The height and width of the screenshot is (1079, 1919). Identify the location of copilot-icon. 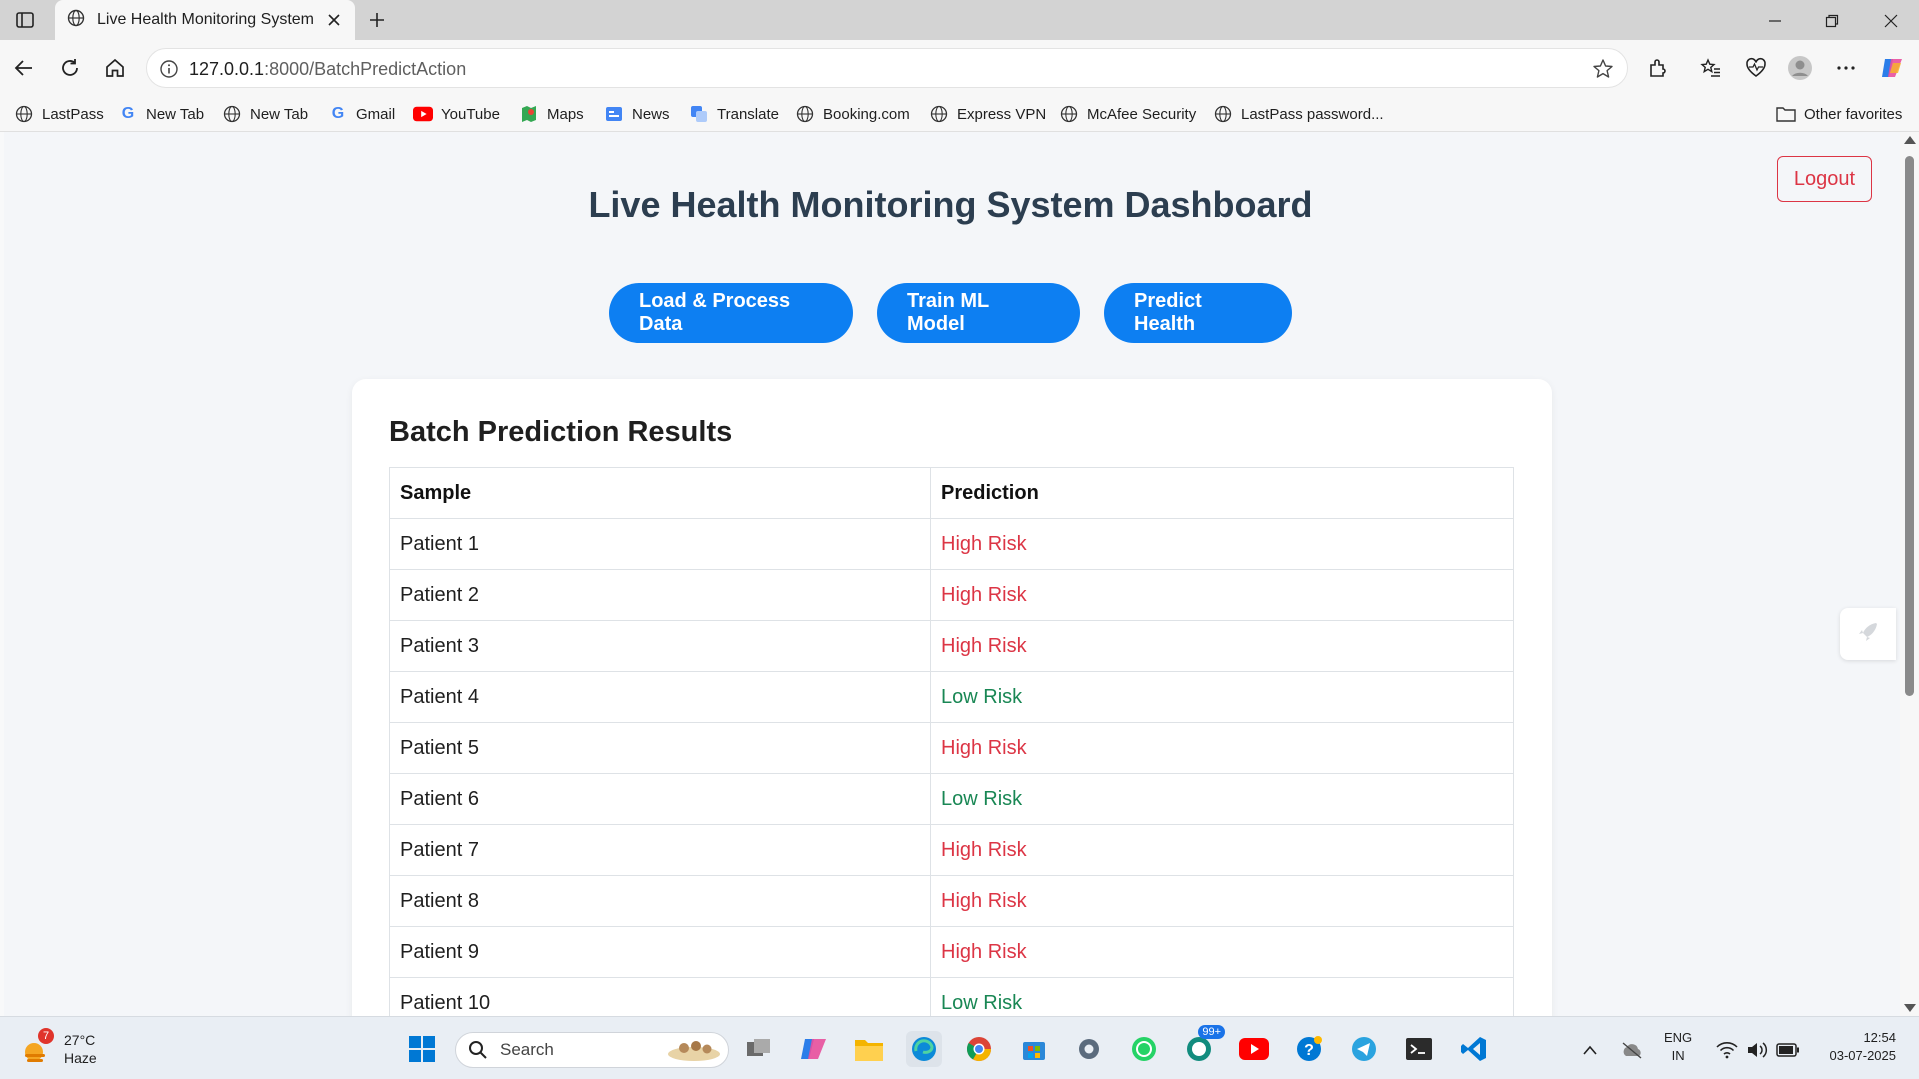
(1892, 68).